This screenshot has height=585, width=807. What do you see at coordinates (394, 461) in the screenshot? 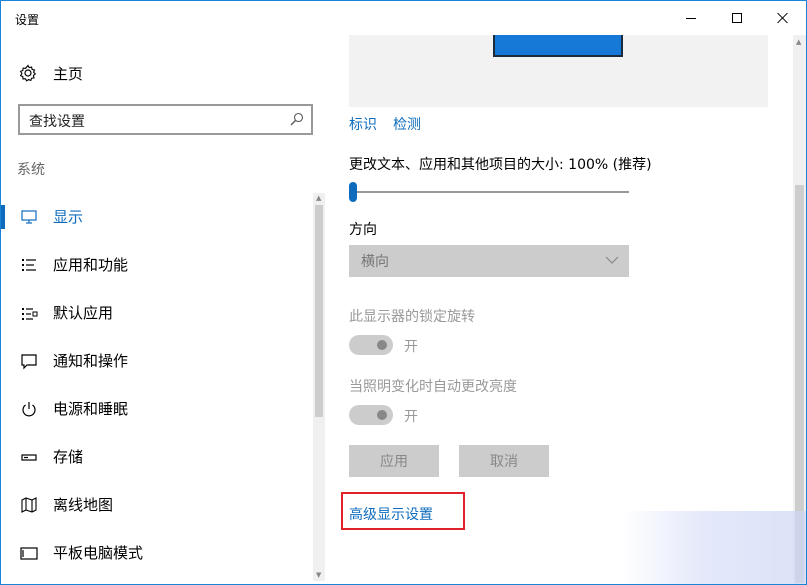
I see `apply-button: 应用` at bounding box center [394, 461].